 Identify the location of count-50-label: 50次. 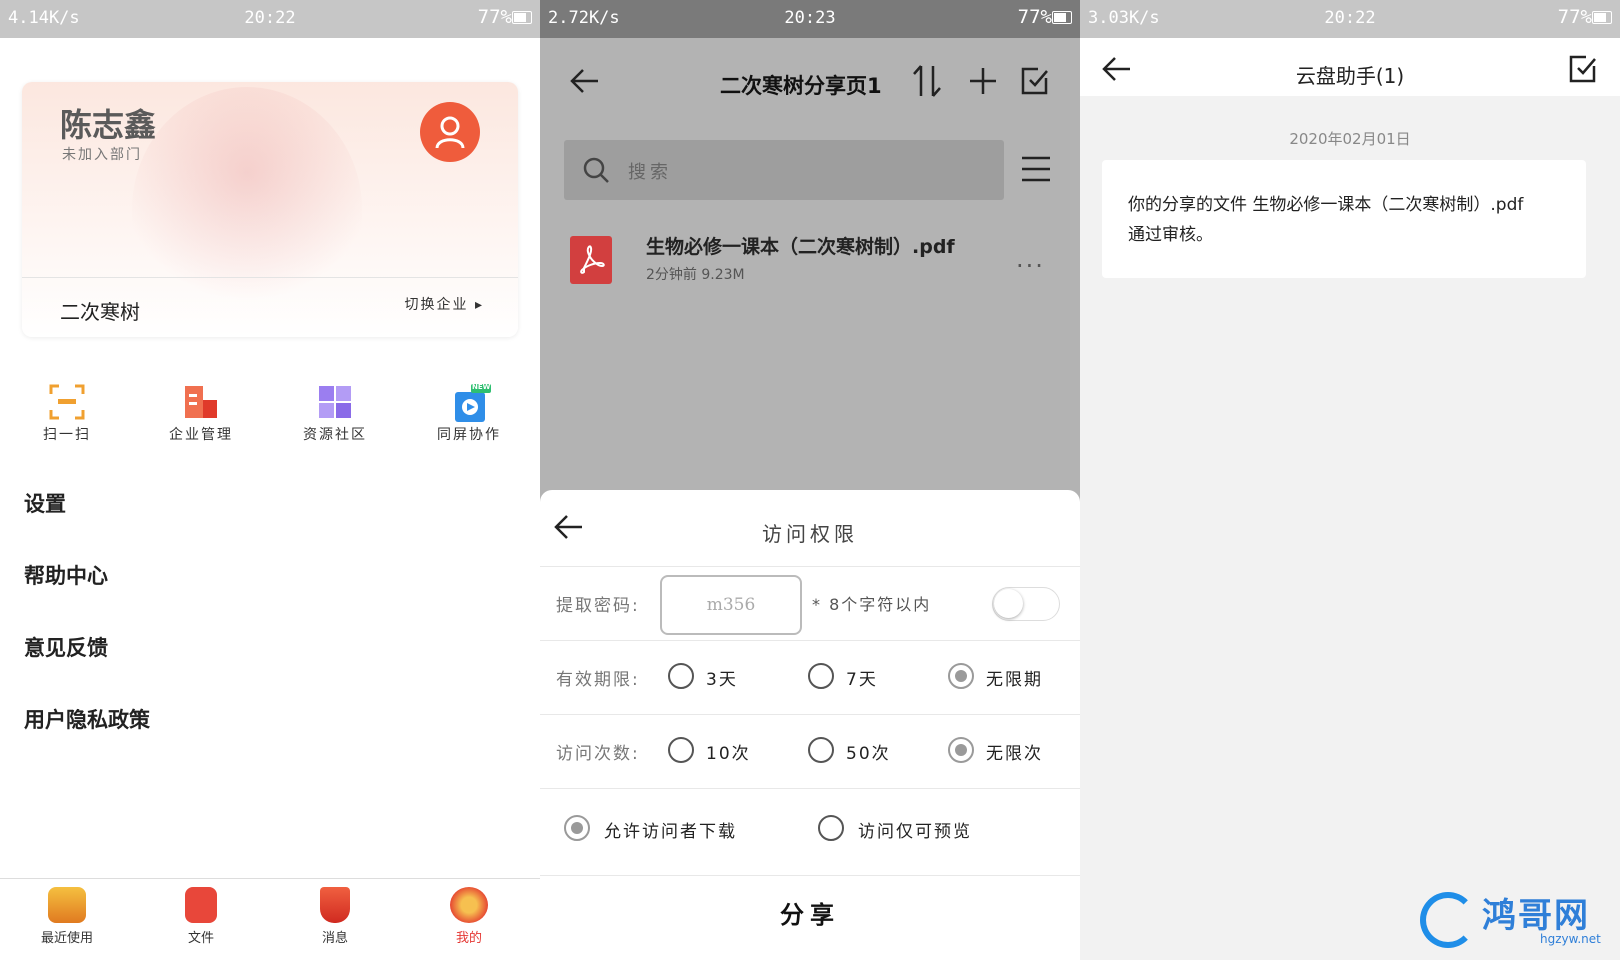
(868, 754).